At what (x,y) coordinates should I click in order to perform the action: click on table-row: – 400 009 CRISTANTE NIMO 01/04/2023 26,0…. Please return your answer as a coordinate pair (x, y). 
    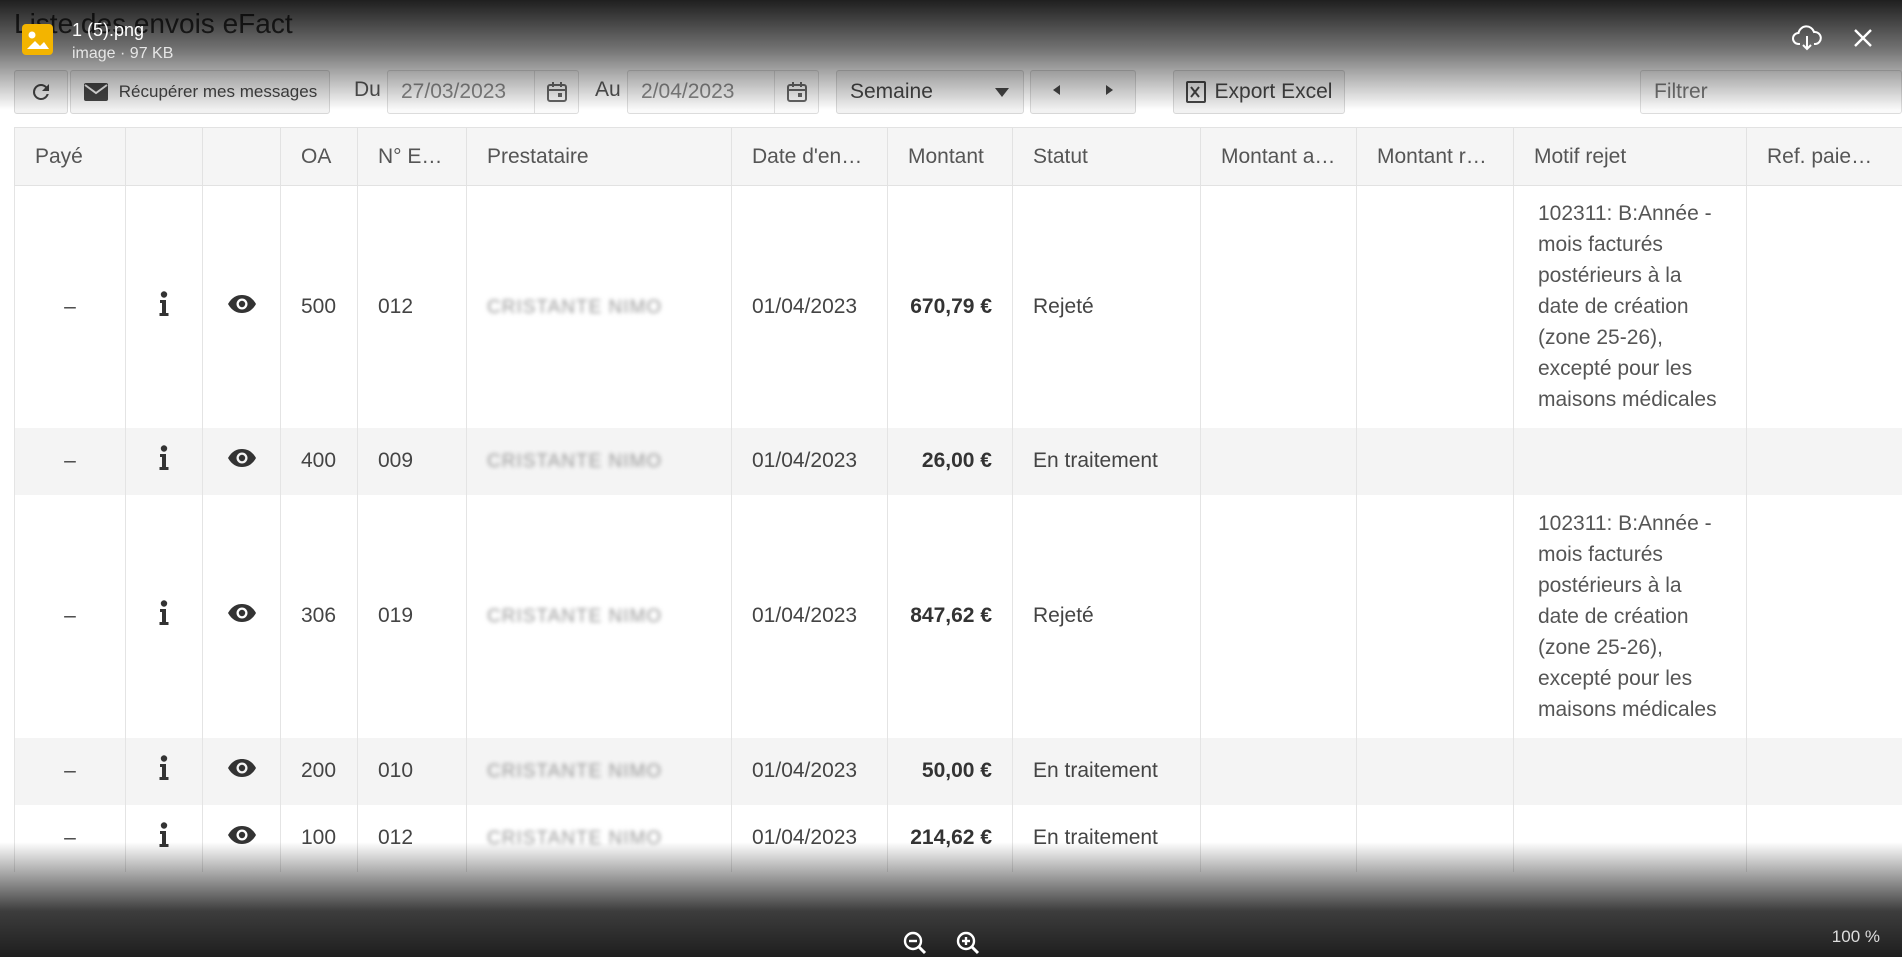
    Looking at the image, I should click on (958, 461).